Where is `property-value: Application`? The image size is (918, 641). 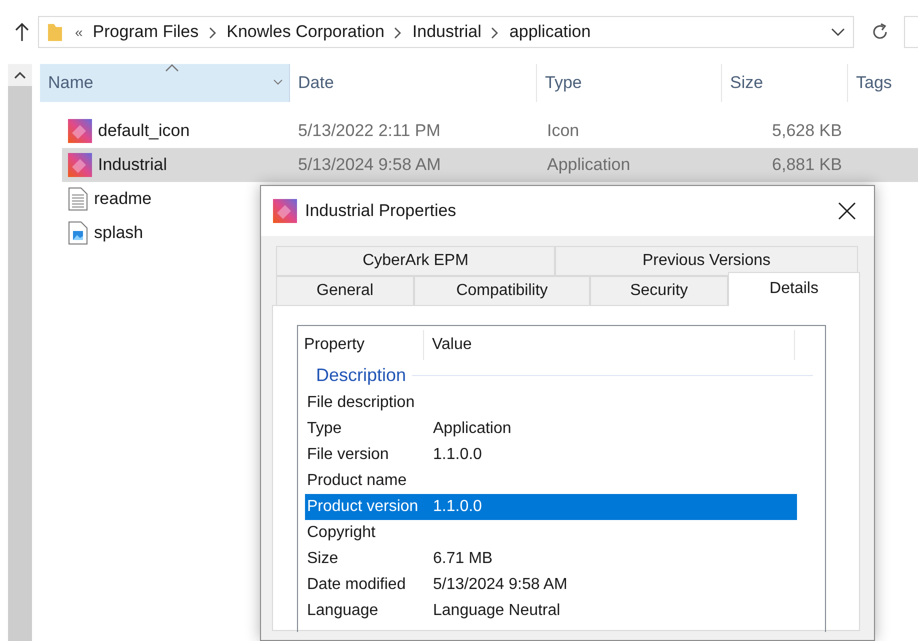
property-value: Application is located at coordinates (472, 429).